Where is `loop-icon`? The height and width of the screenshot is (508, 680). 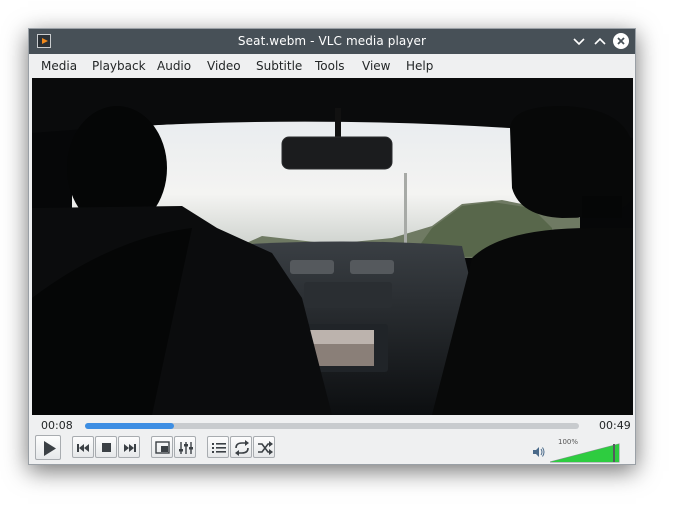
loop-icon is located at coordinates (242, 448).